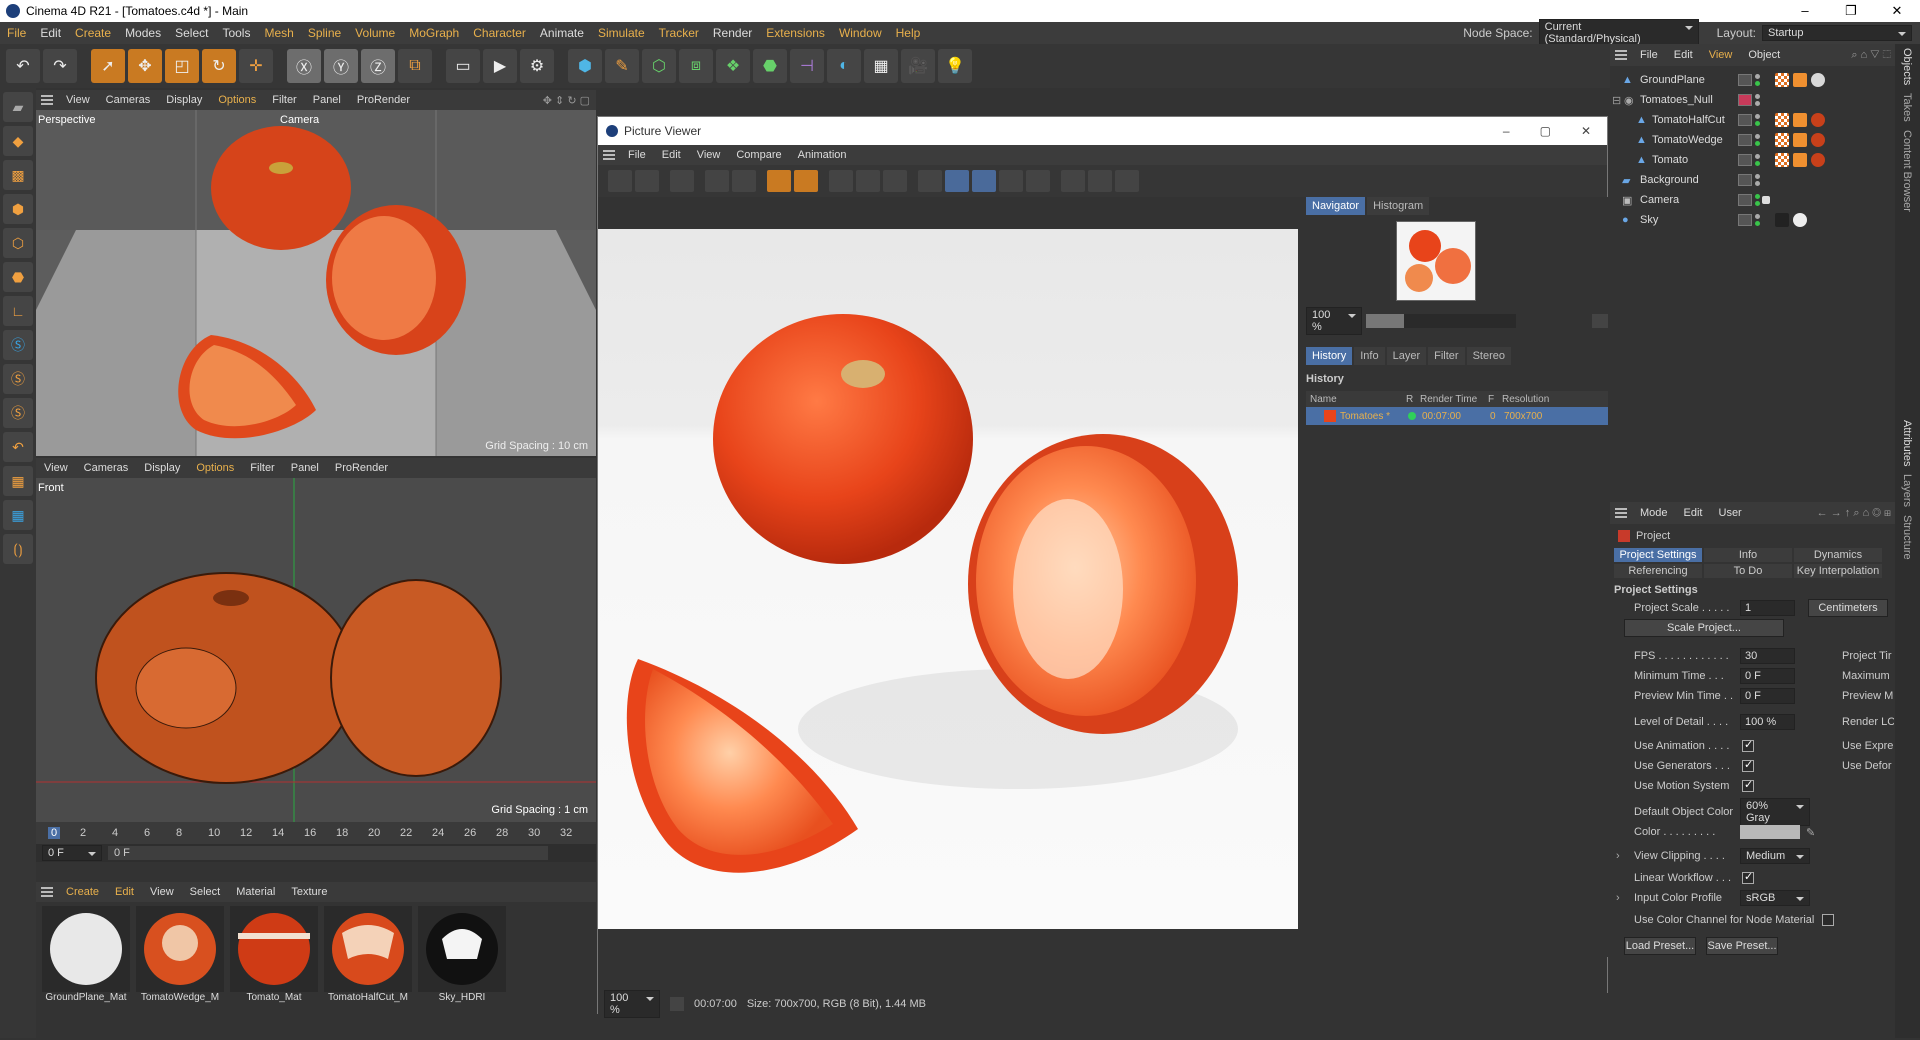 This screenshot has width=1920, height=1040. I want to click on tab-attr-info: Info, so click(1748, 555).